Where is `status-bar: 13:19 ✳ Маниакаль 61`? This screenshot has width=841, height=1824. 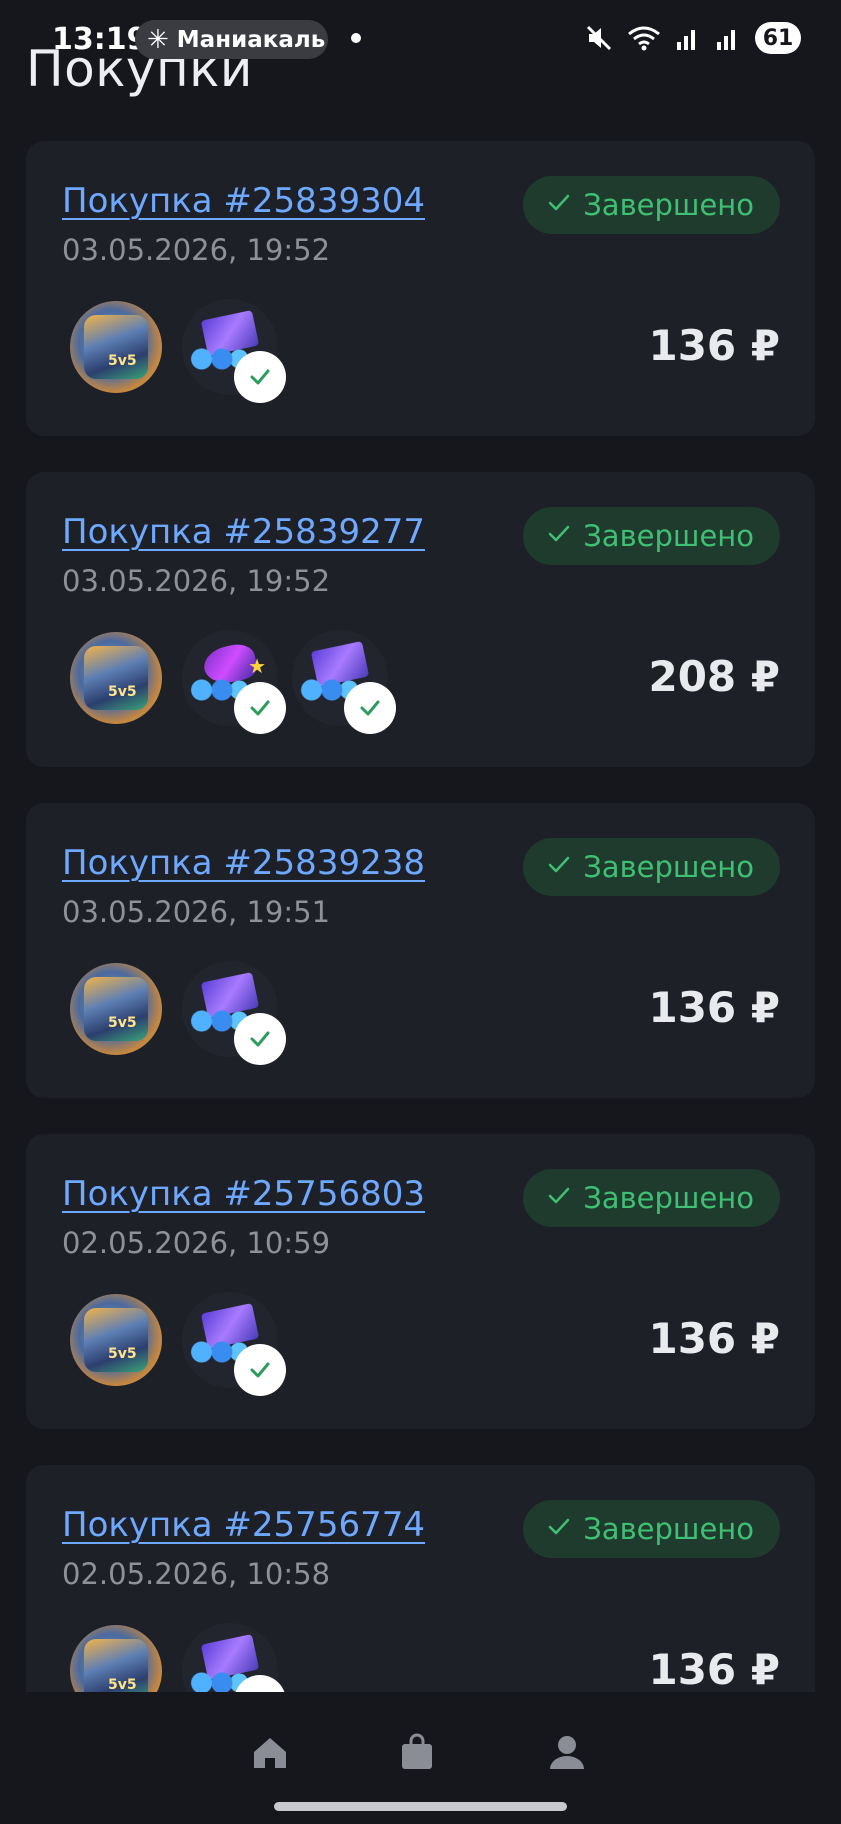
status-bar: 13:19 ✳ Маниакаль 61 is located at coordinates (420, 39).